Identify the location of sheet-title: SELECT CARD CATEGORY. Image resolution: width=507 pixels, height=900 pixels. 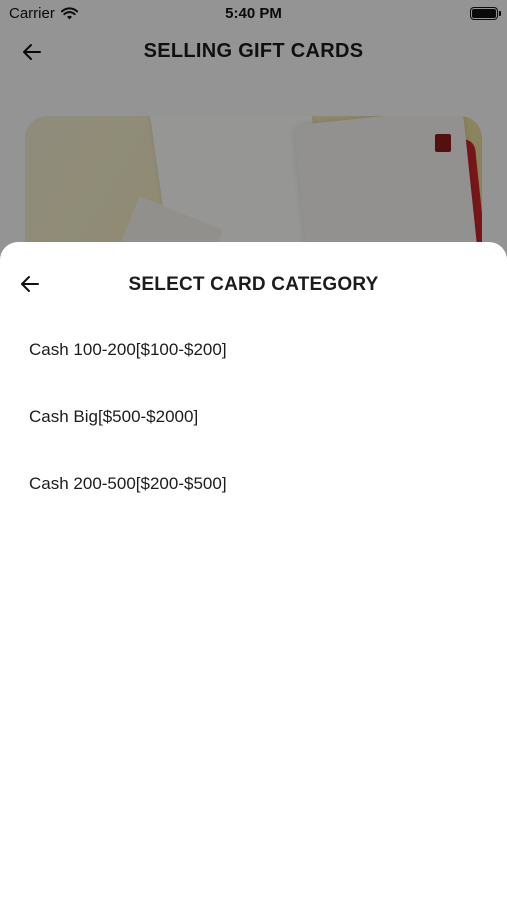
(253, 284).